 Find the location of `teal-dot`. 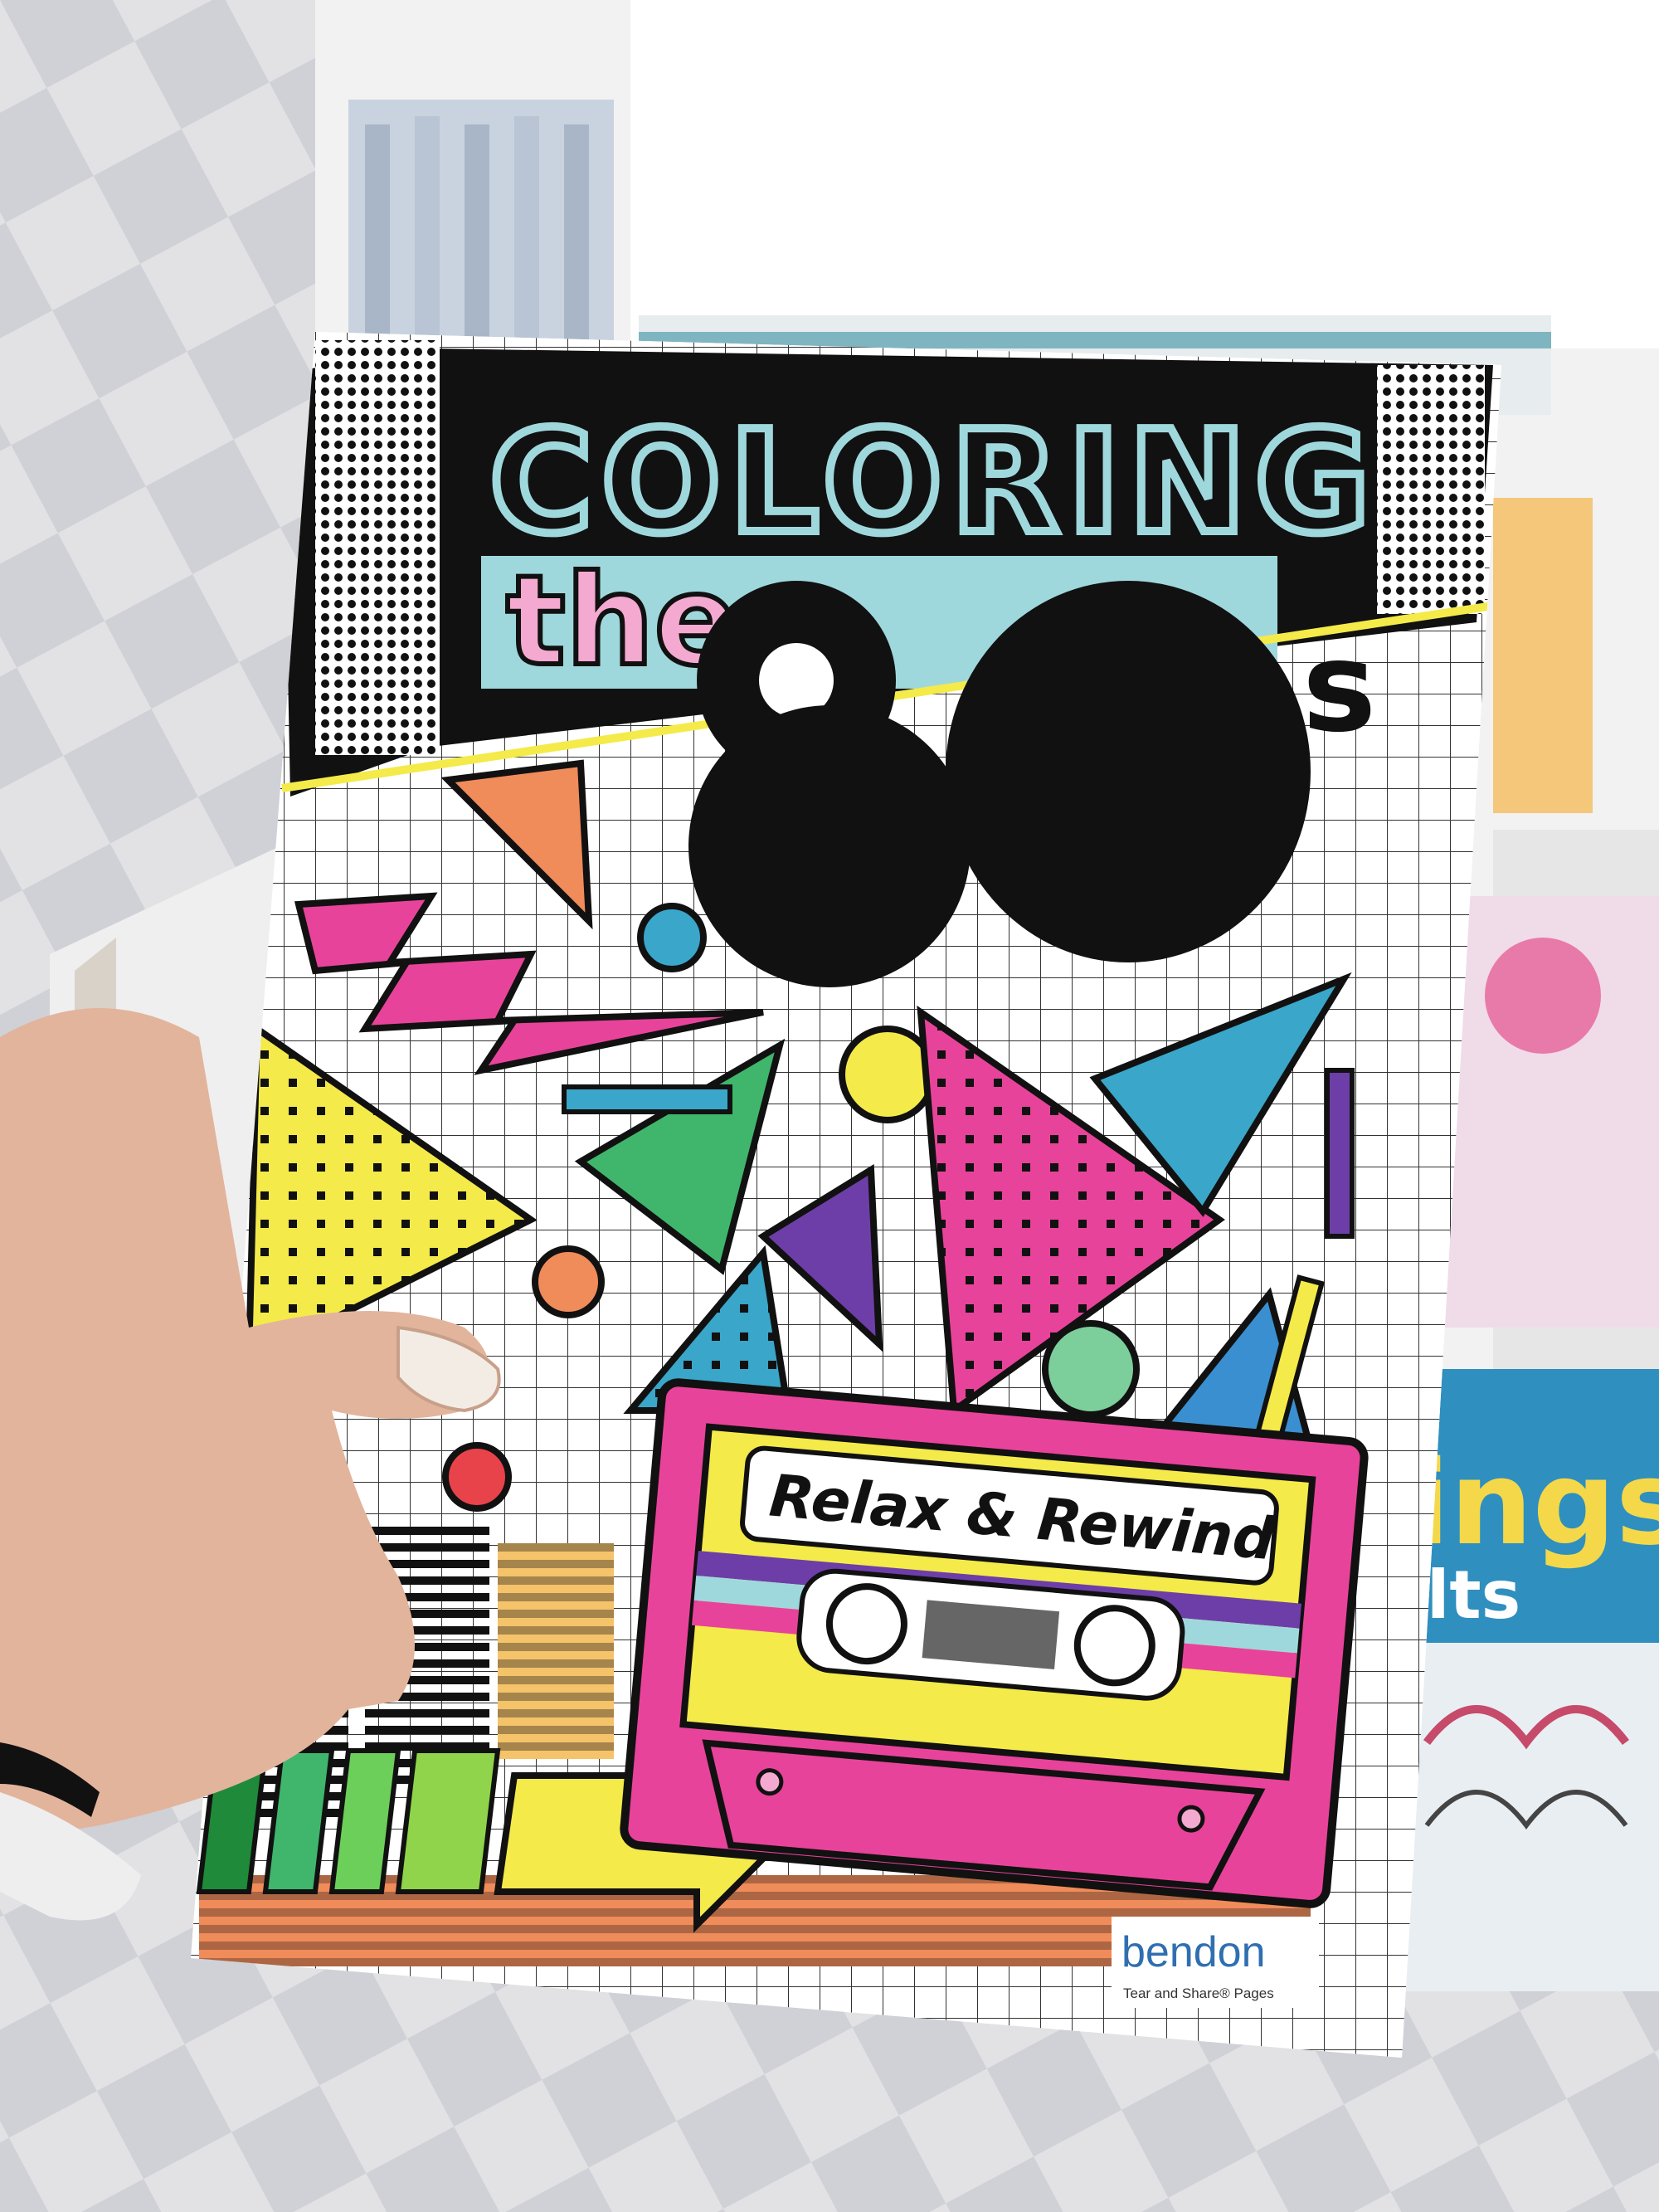

teal-dot is located at coordinates (672, 937).